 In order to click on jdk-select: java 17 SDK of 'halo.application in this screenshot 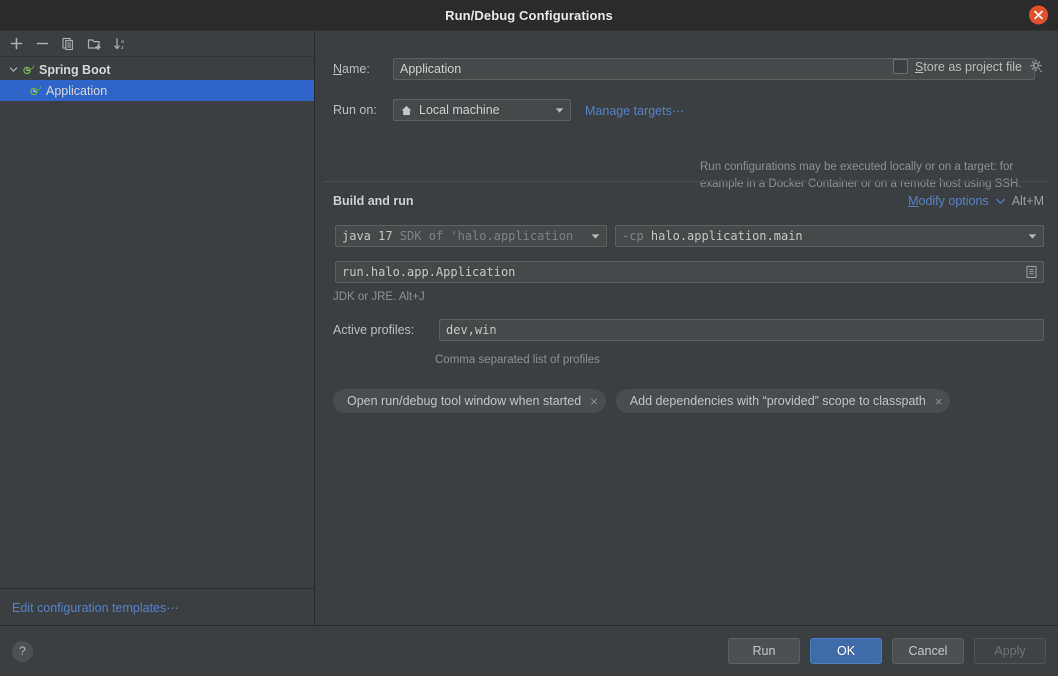, I will do `click(471, 236)`.